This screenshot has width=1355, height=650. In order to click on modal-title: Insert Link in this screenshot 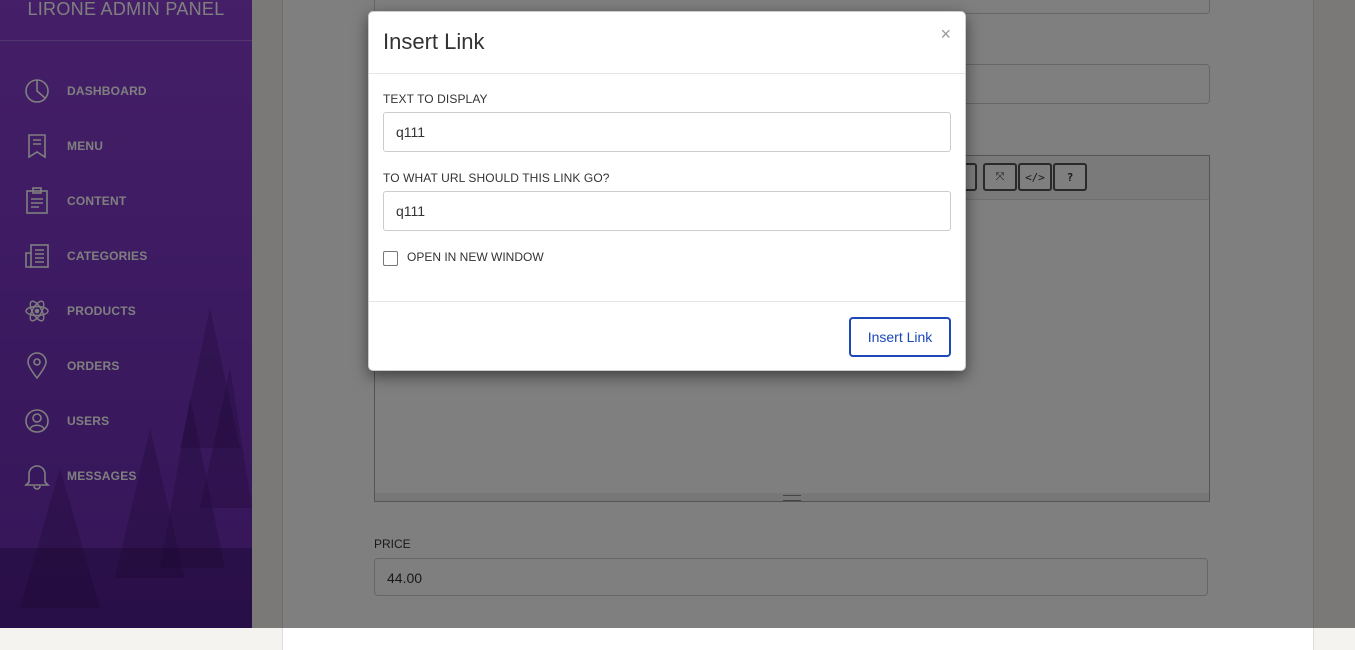, I will do `click(434, 41)`.